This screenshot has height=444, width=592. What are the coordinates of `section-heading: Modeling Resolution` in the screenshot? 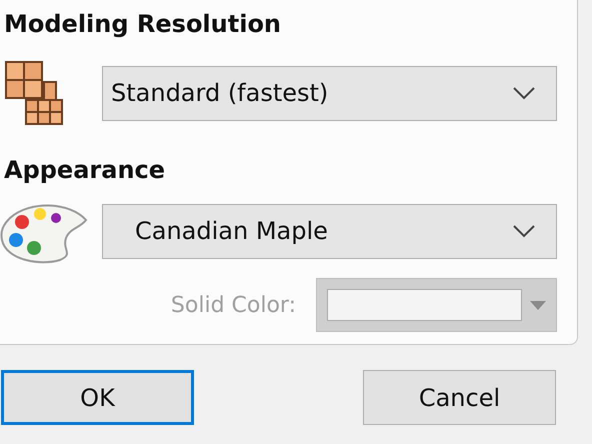 It's located at (143, 24).